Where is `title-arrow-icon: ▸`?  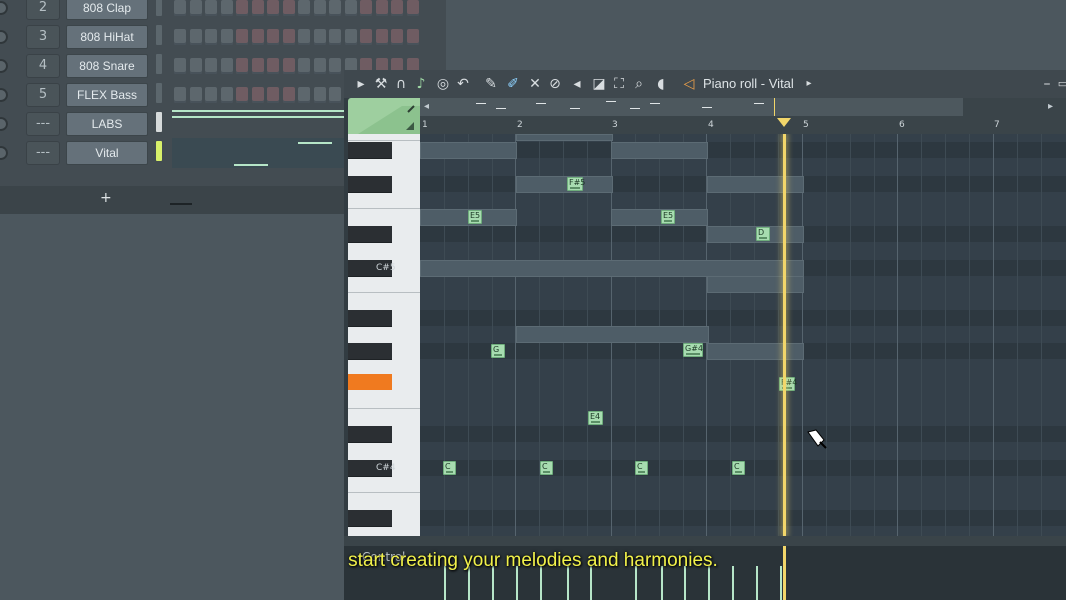 title-arrow-icon: ▸ is located at coordinates (809, 84).